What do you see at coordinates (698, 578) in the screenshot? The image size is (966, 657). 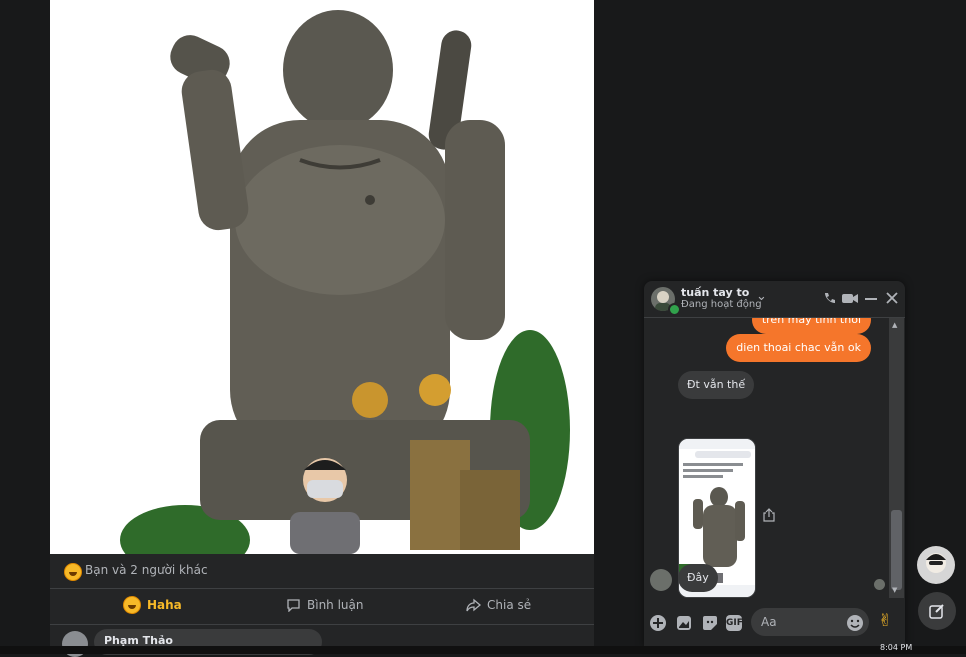 I see `message-incoming: Đây` at bounding box center [698, 578].